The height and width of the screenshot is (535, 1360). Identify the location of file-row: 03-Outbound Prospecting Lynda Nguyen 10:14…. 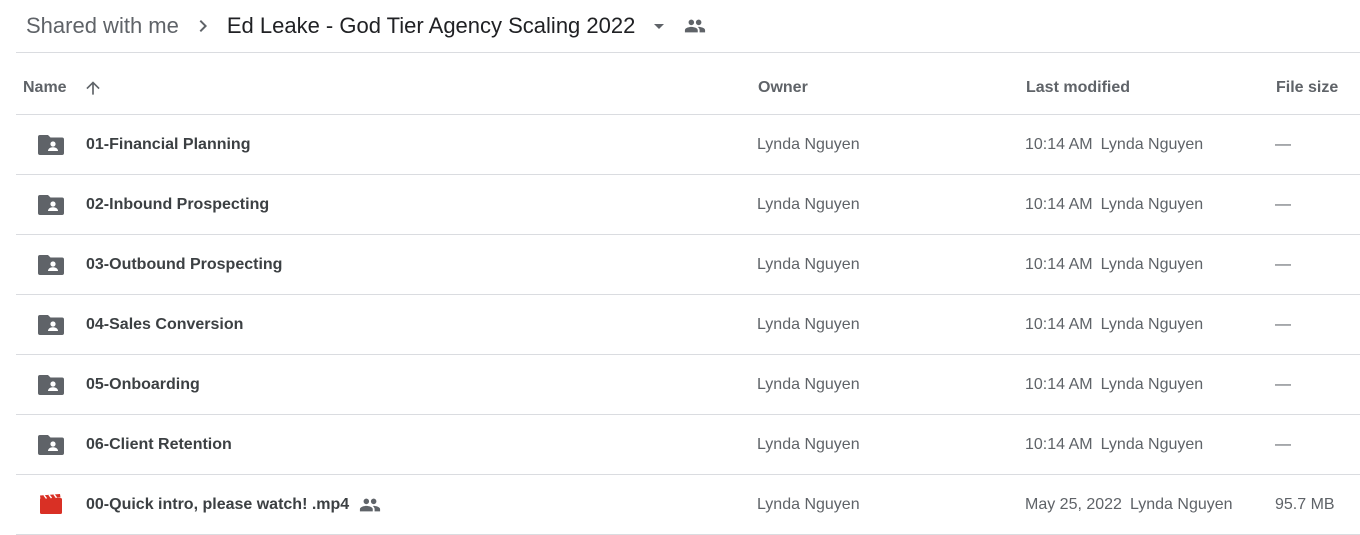
(688, 265).